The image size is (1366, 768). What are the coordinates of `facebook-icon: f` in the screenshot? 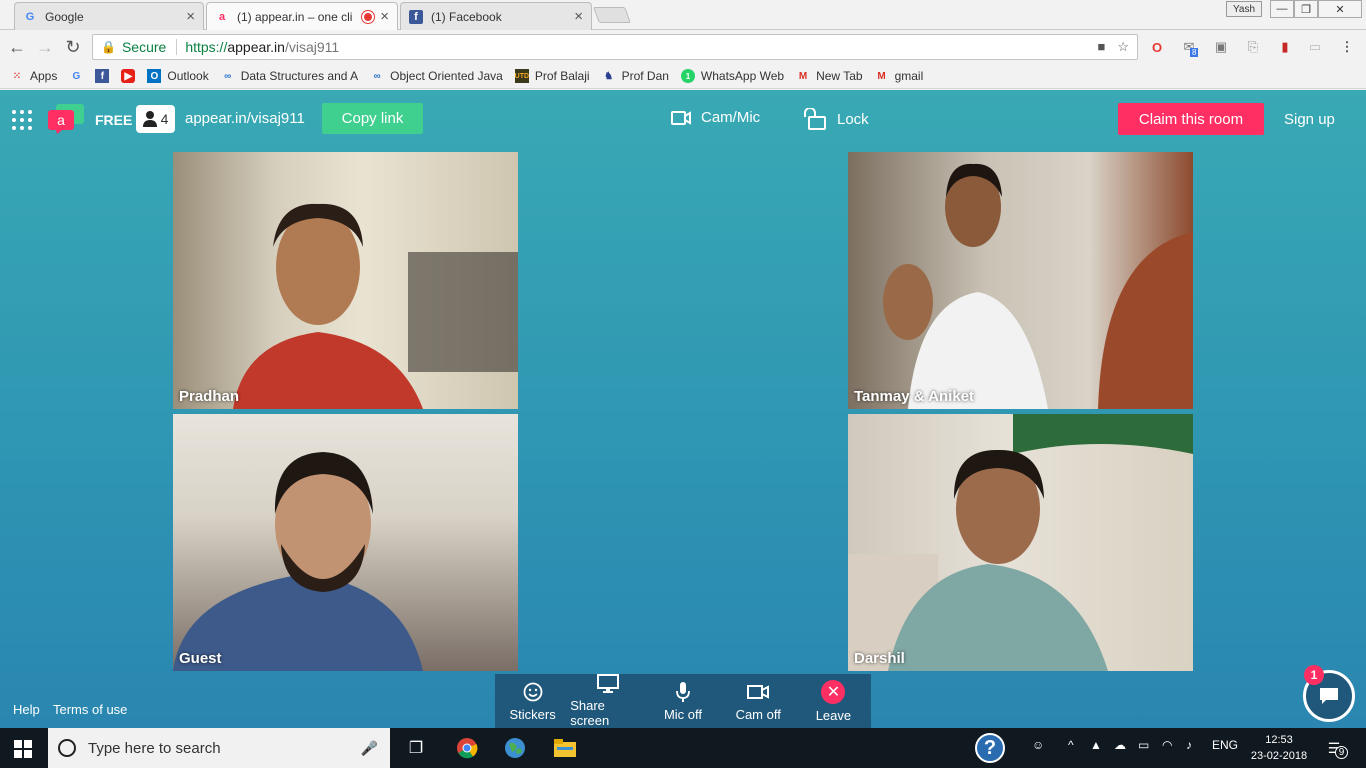 It's located at (102, 76).